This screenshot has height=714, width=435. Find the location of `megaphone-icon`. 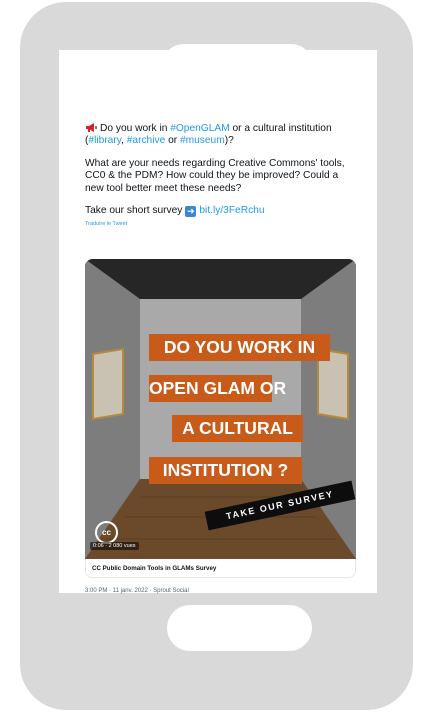

megaphone-icon is located at coordinates (91, 127).